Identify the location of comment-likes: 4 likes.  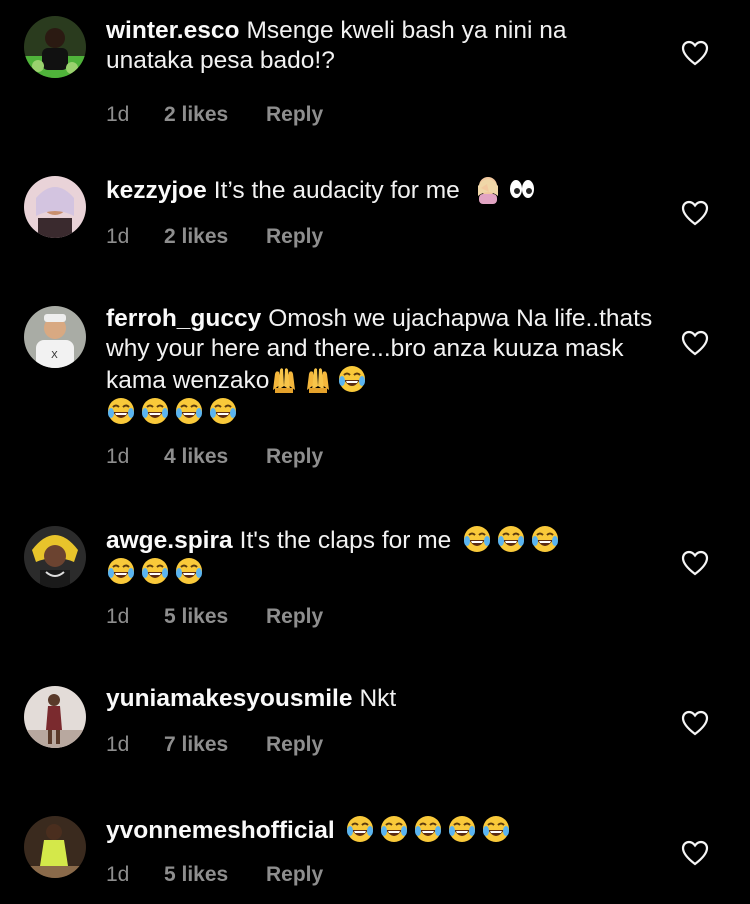
(215, 457).